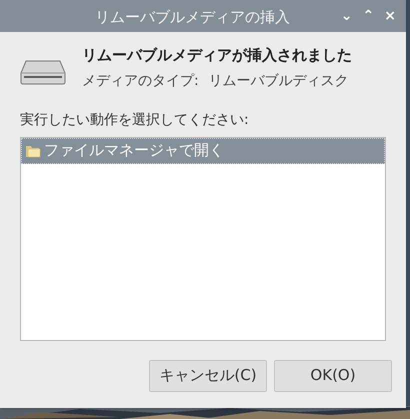 The width and height of the screenshot is (410, 419). I want to click on window-title: リムーバブルメディアの挿入, so click(192, 17).